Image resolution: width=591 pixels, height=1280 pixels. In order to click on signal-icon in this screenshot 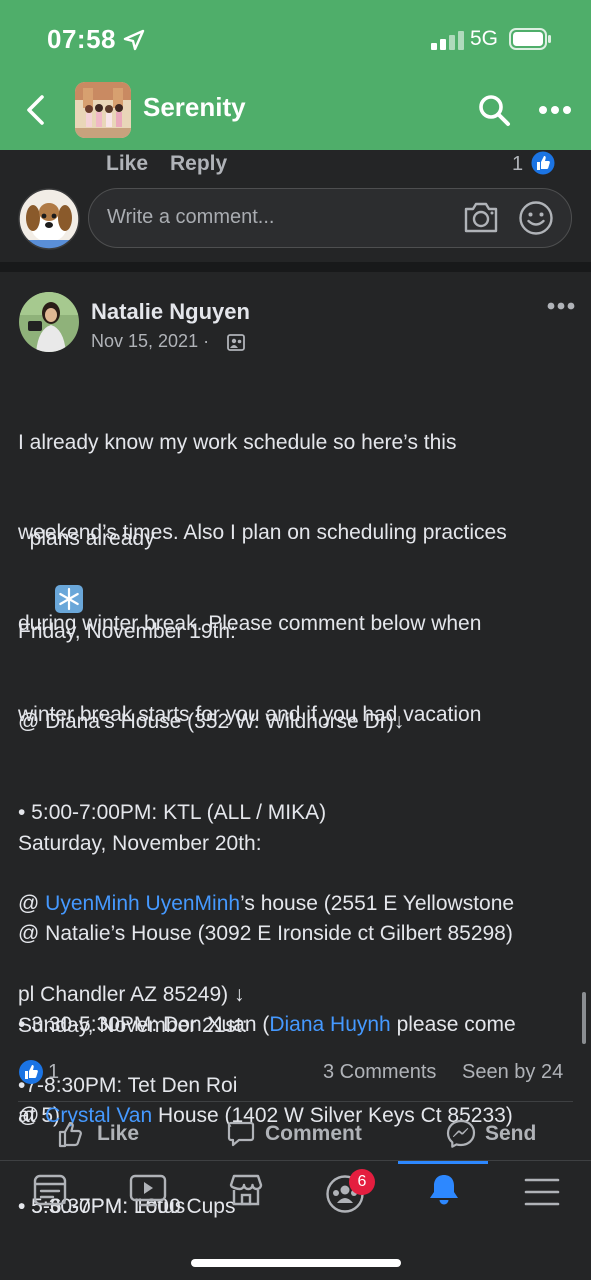, I will do `click(447, 40)`.